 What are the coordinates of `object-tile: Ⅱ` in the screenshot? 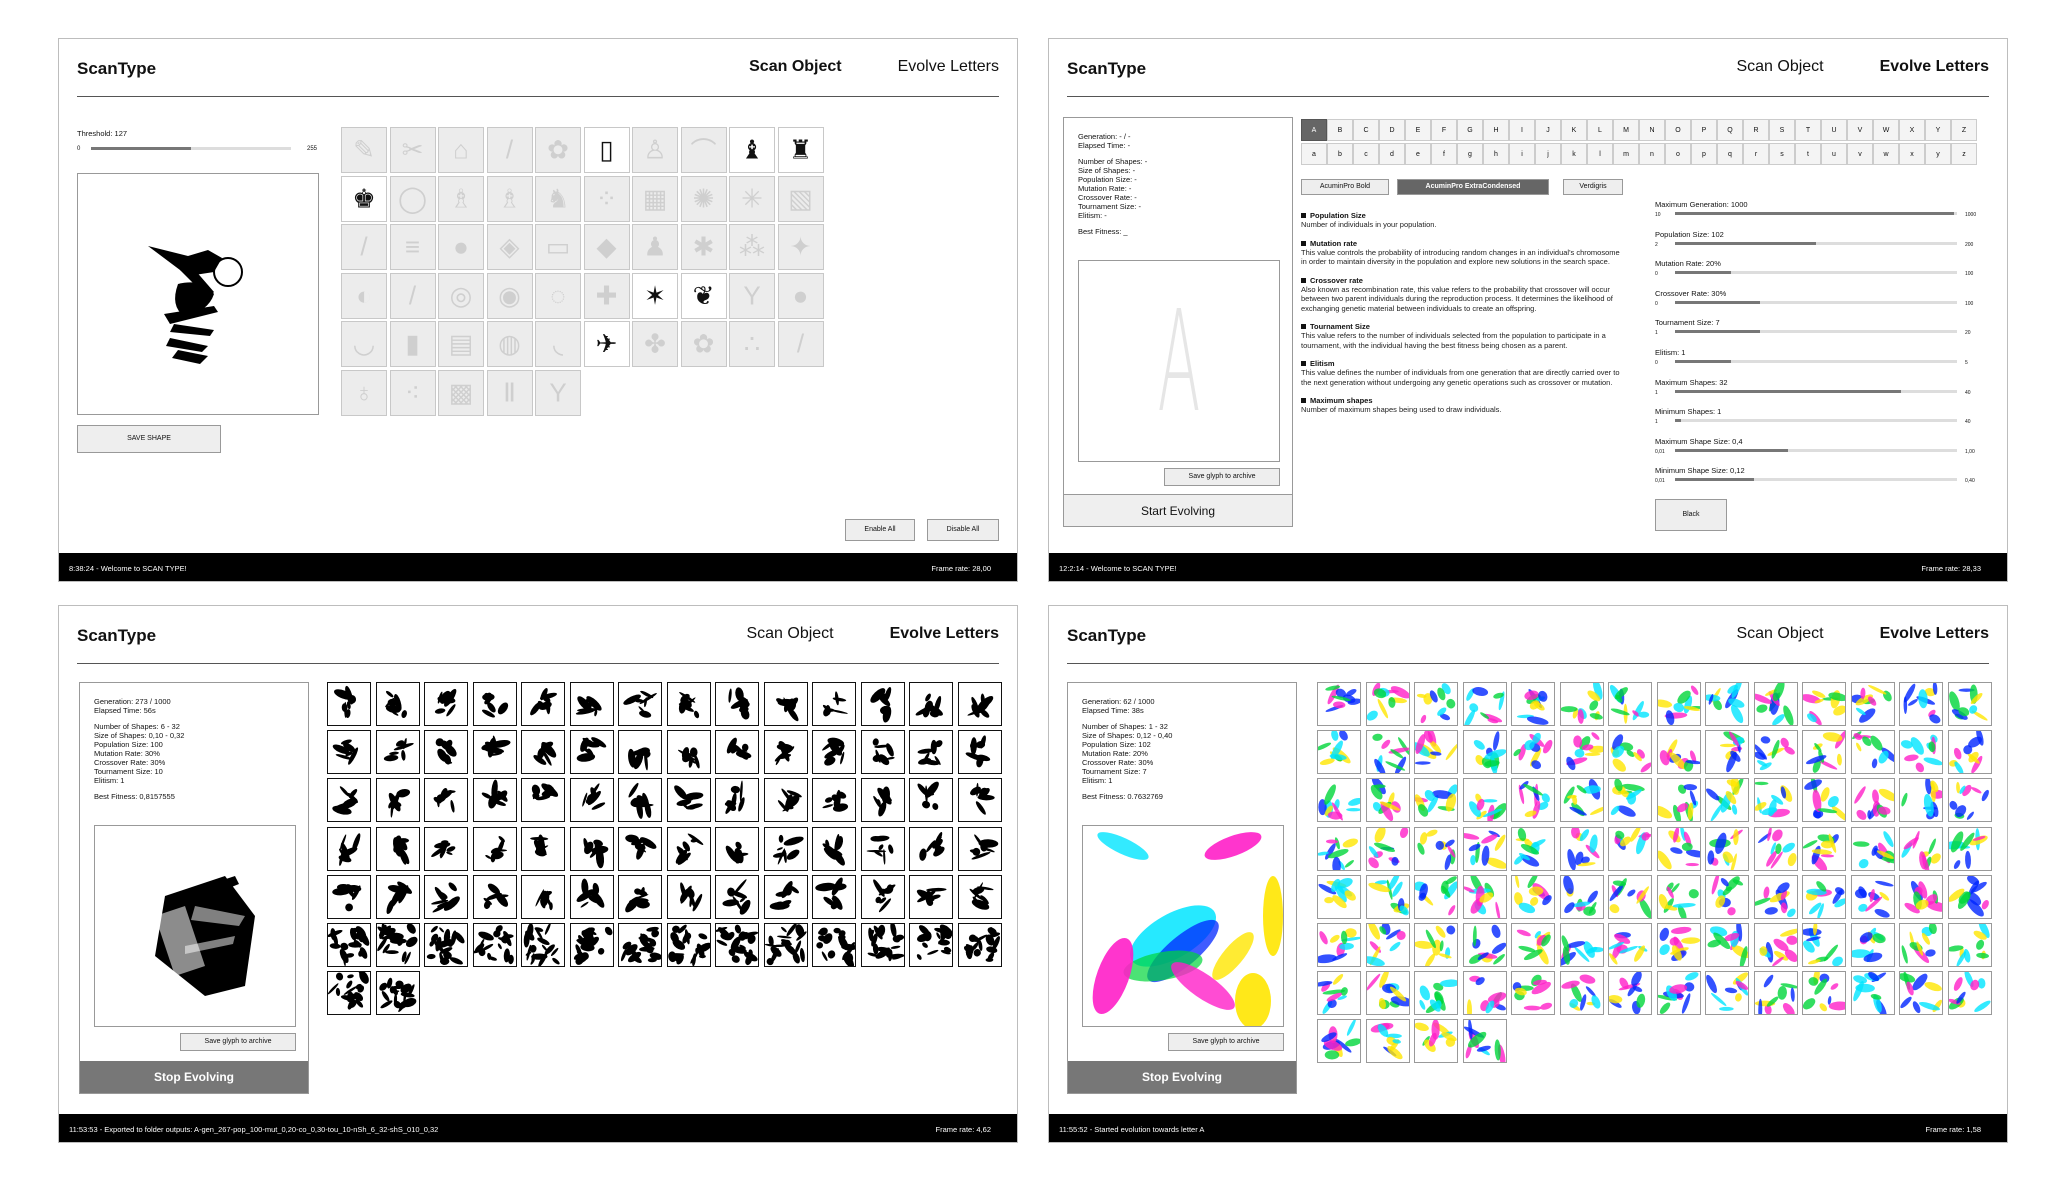 It's located at (509, 392).